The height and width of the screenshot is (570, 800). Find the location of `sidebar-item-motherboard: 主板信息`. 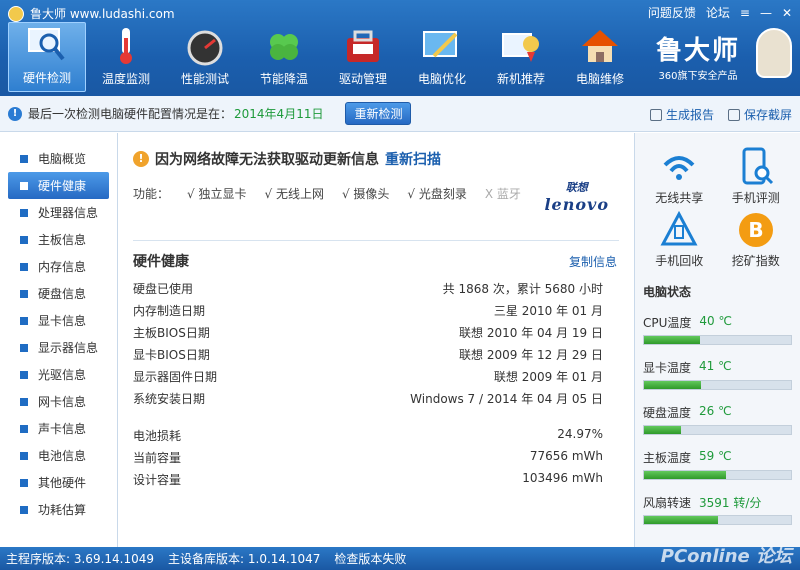

sidebar-item-motherboard: 主板信息 is located at coordinates (58, 239).